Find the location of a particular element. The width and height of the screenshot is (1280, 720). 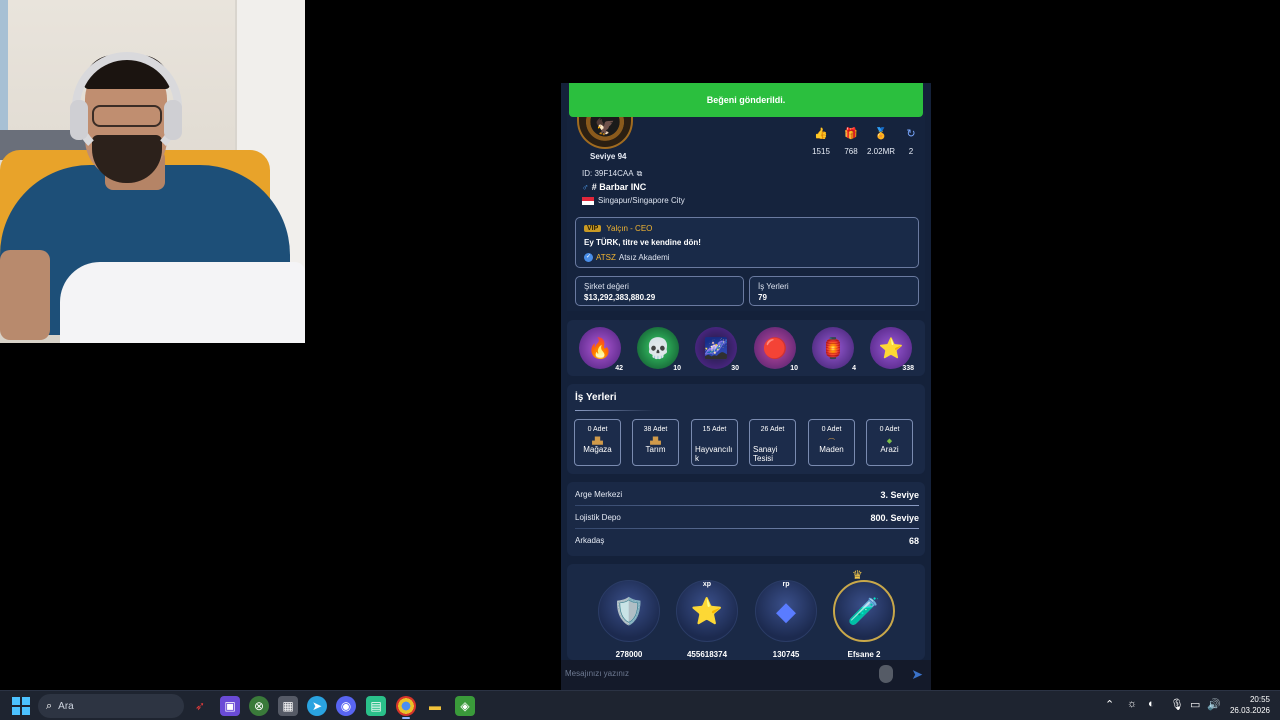

system-clock: 20:55 26.03.2026 is located at coordinates (1250, 705).